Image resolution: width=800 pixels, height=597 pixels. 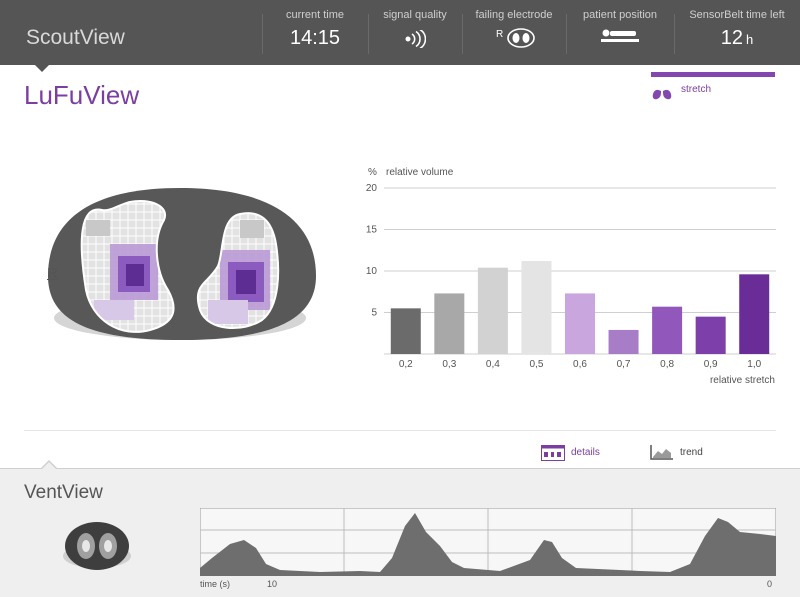 I want to click on waveform-axis-label: time (s), so click(x=215, y=584).